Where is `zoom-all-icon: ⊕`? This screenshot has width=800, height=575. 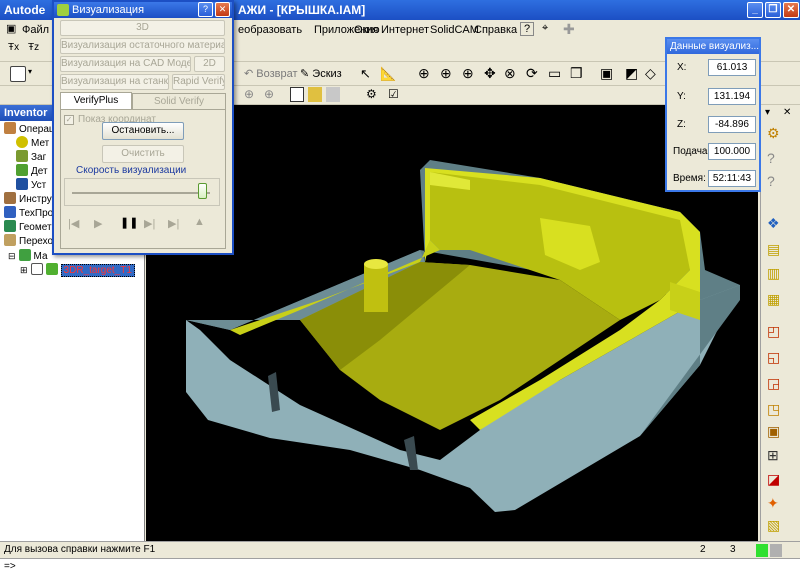
zoom-all-icon: ⊕ is located at coordinates (424, 73).